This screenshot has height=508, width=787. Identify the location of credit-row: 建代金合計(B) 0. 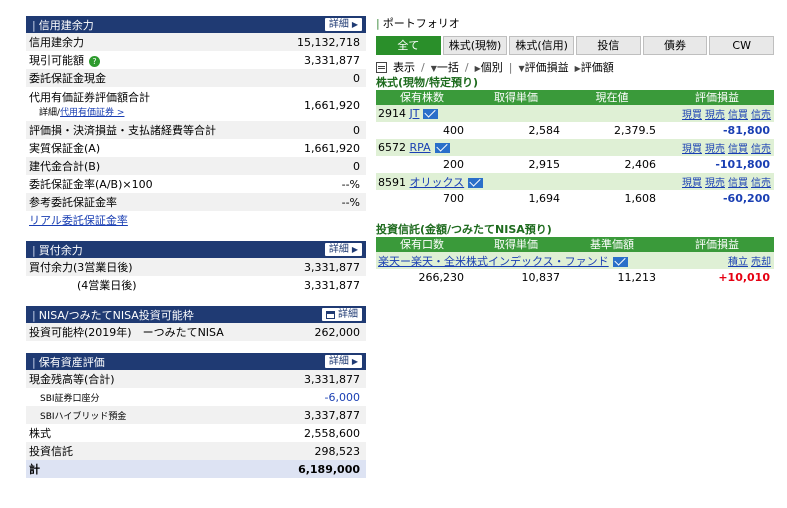
(196, 166).